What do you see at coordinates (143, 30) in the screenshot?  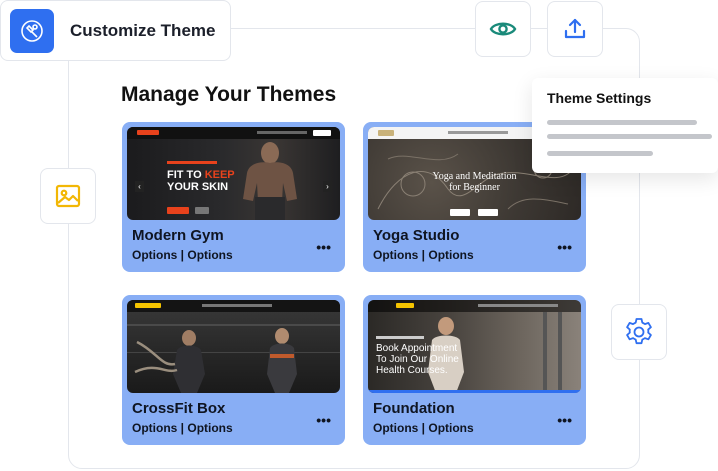 I see `page-header-title: Customize Theme` at bounding box center [143, 30].